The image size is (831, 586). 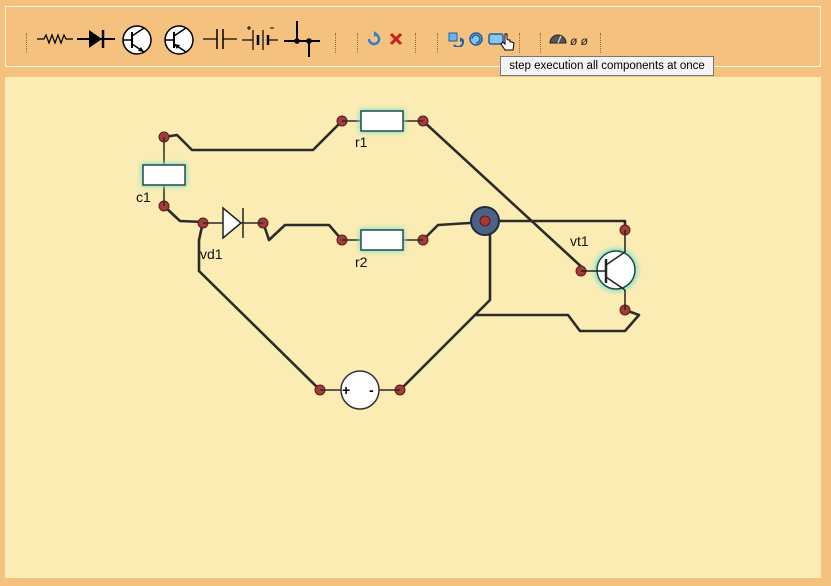 I want to click on step-component-icon, so click(x=476, y=39).